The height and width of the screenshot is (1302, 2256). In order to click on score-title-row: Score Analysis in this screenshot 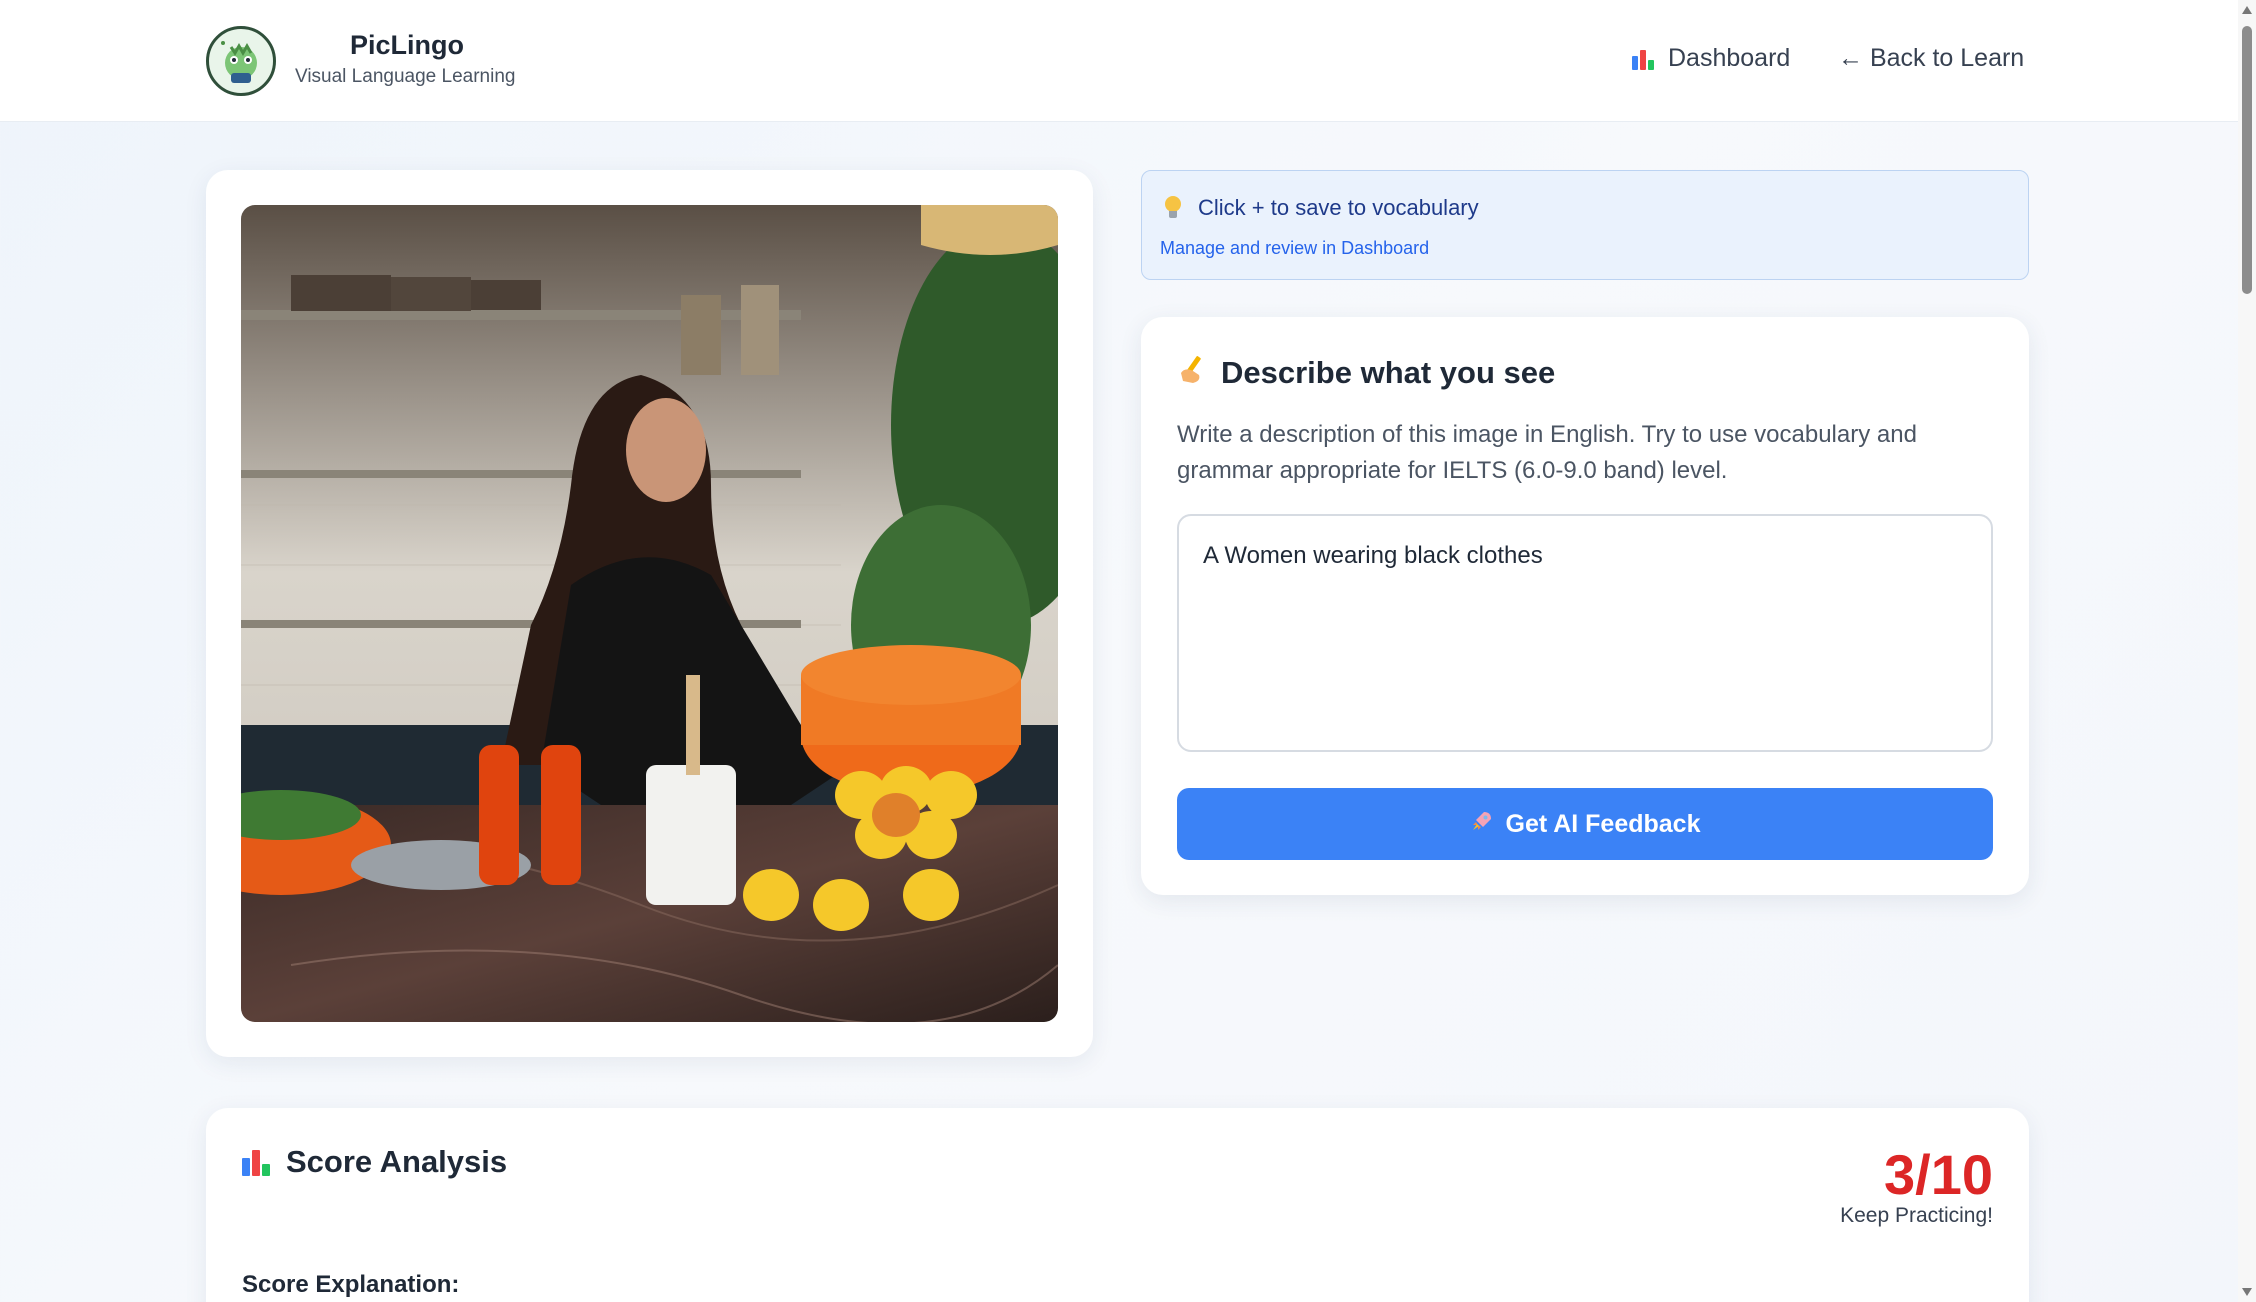, I will do `click(374, 1162)`.